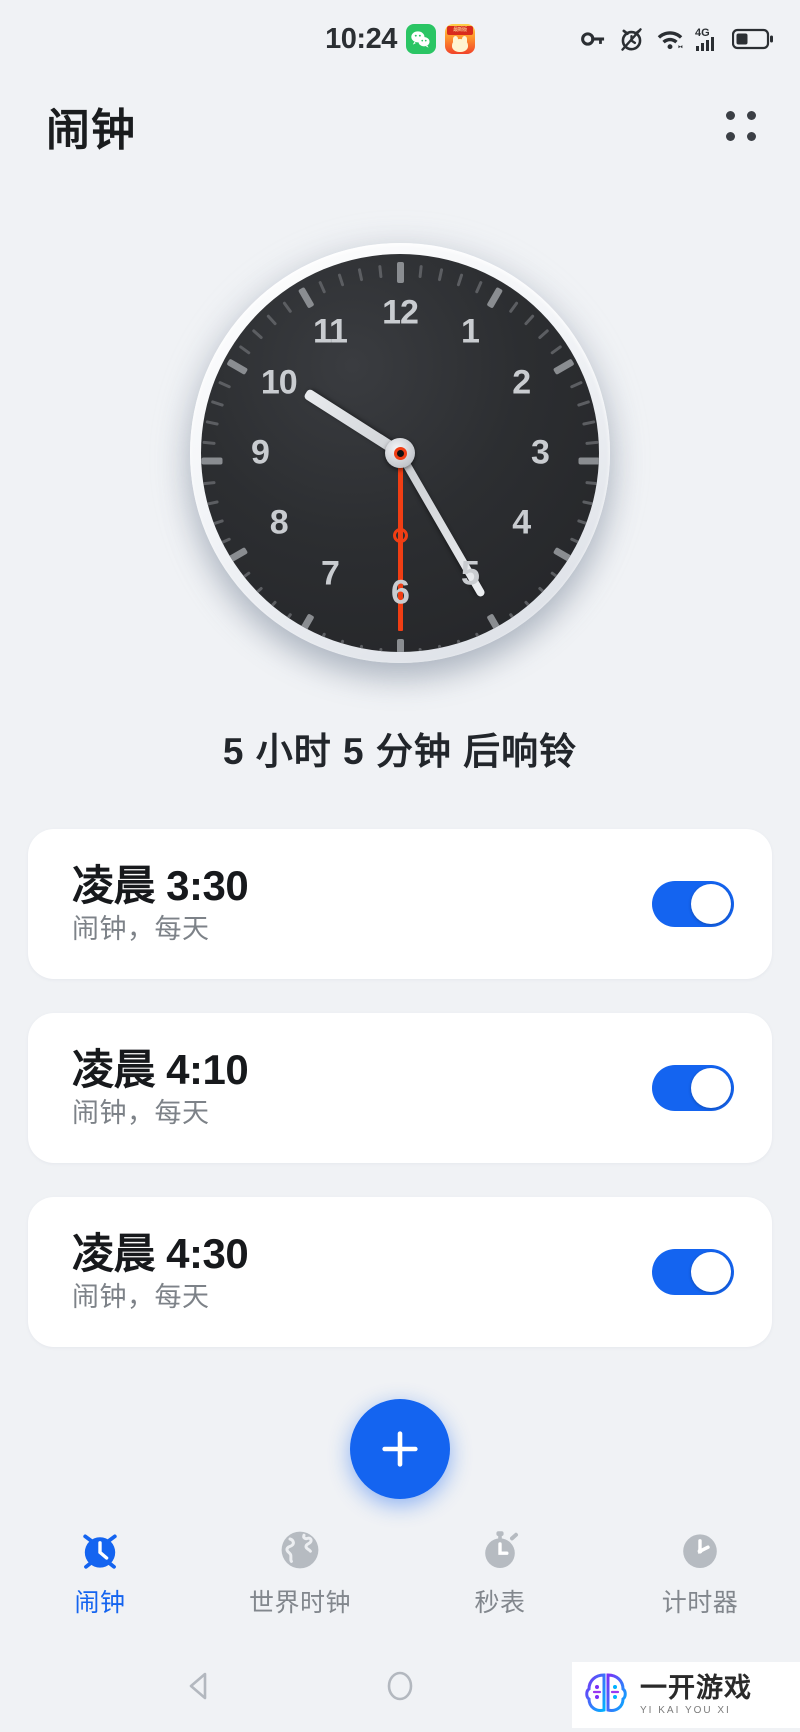  What do you see at coordinates (540, 452) in the screenshot?
I see `clock-numeral: 3` at bounding box center [540, 452].